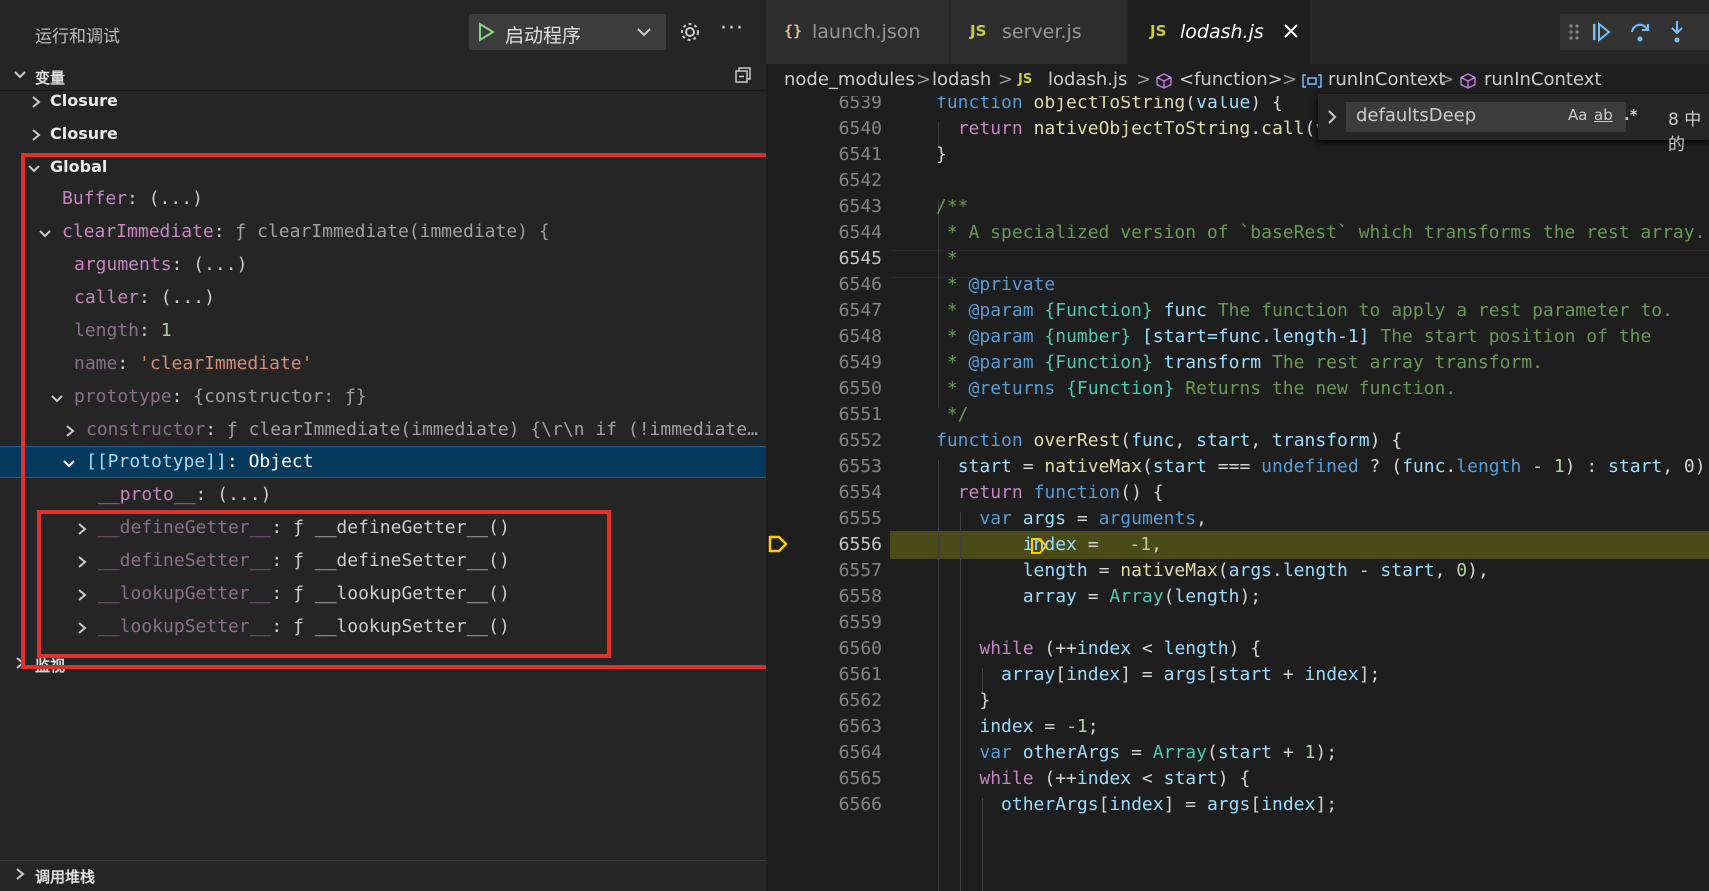 Image resolution: width=1709 pixels, height=891 pixels. What do you see at coordinates (95, 198) in the screenshot?
I see `variable-name: Buffer` at bounding box center [95, 198].